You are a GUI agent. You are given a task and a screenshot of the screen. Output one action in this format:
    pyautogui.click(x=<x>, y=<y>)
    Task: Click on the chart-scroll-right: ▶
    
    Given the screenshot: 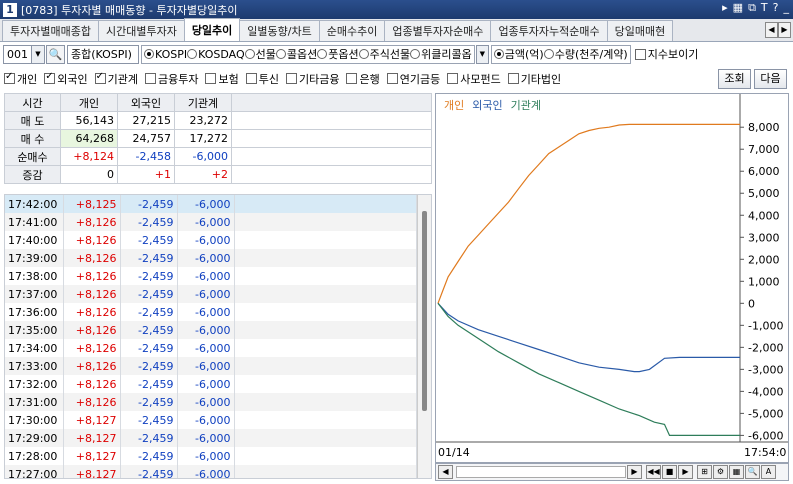 What is the action you would take?
    pyautogui.click(x=634, y=472)
    